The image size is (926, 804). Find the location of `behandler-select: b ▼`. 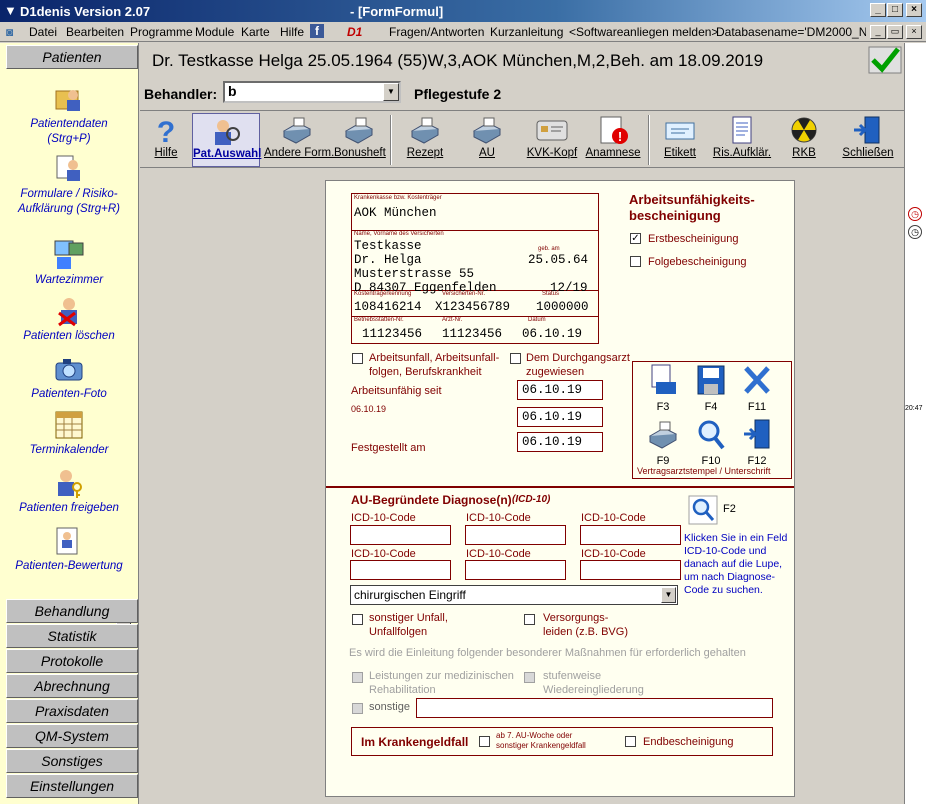

behandler-select: b ▼ is located at coordinates (312, 92).